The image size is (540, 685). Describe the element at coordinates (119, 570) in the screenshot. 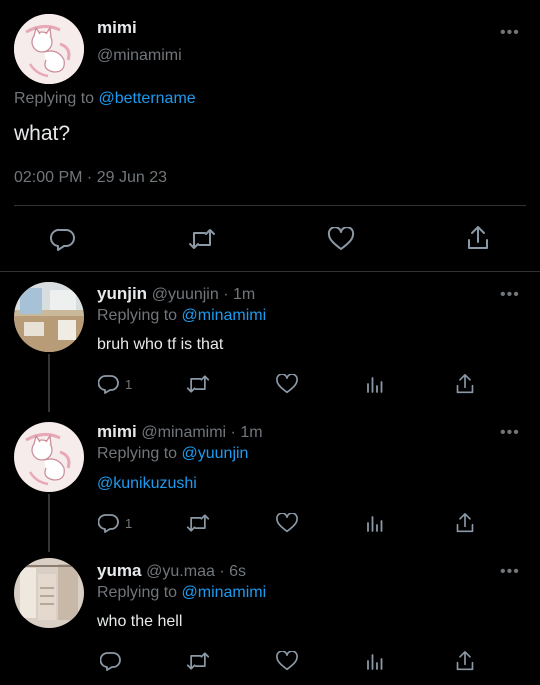

I see `author-name: yuma` at that location.